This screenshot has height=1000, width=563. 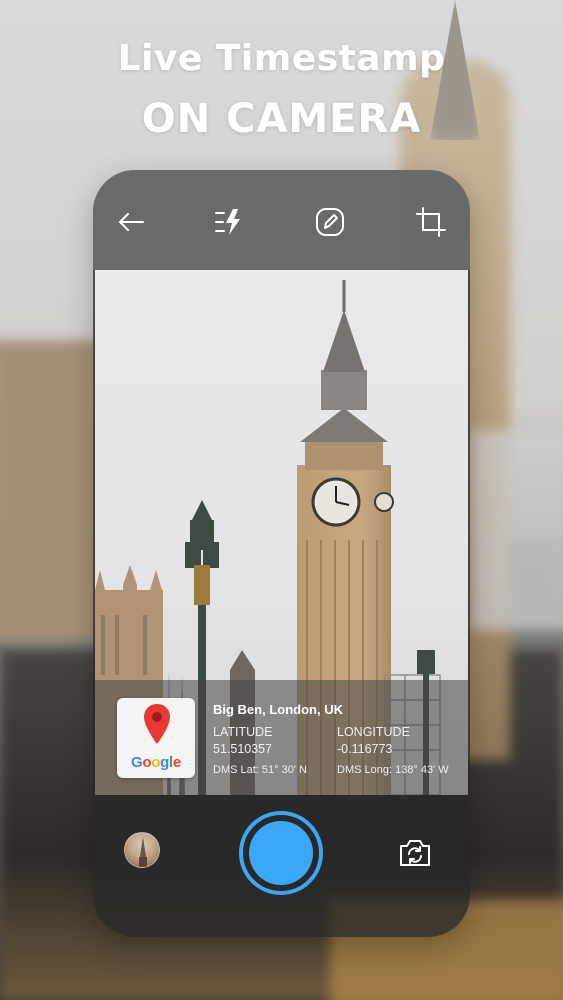 I want to click on dms-longitude: DMS Long: 138° 43' W, so click(x=393, y=770).